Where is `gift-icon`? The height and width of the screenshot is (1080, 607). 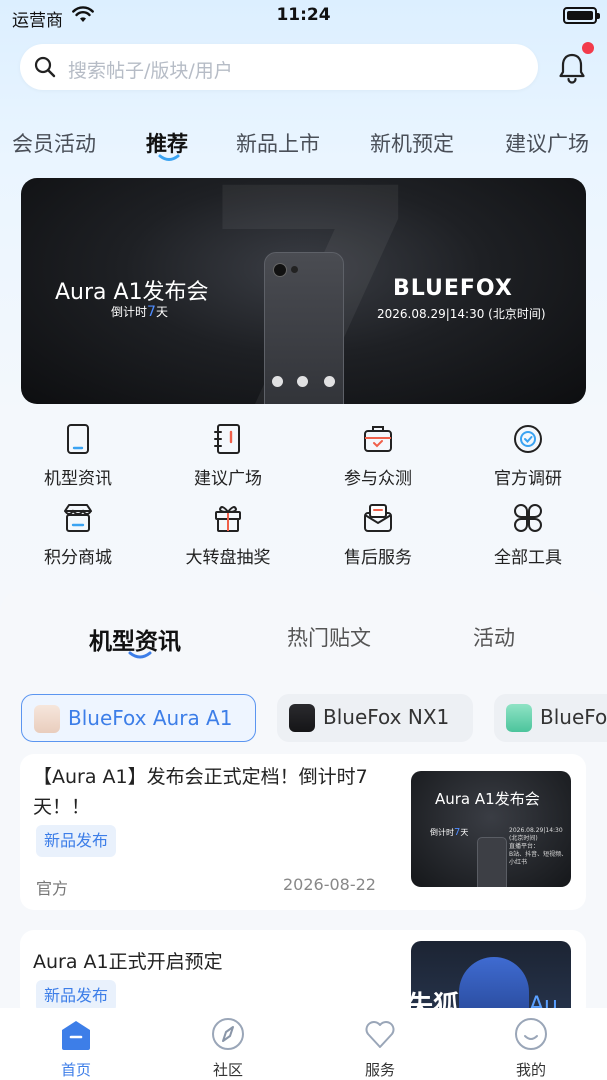
gift-icon is located at coordinates (228, 519).